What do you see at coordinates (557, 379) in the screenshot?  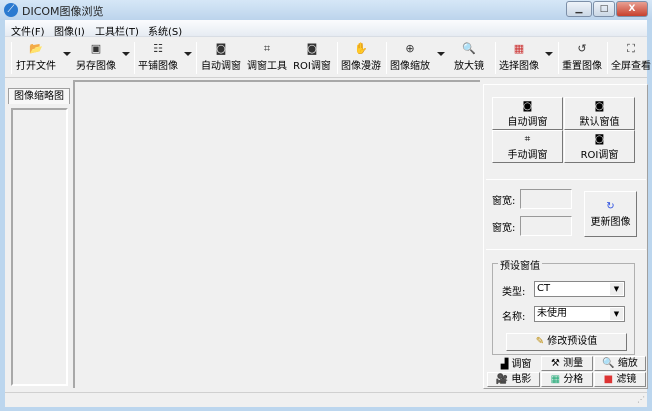 I see `grid-icon: ▦` at bounding box center [557, 379].